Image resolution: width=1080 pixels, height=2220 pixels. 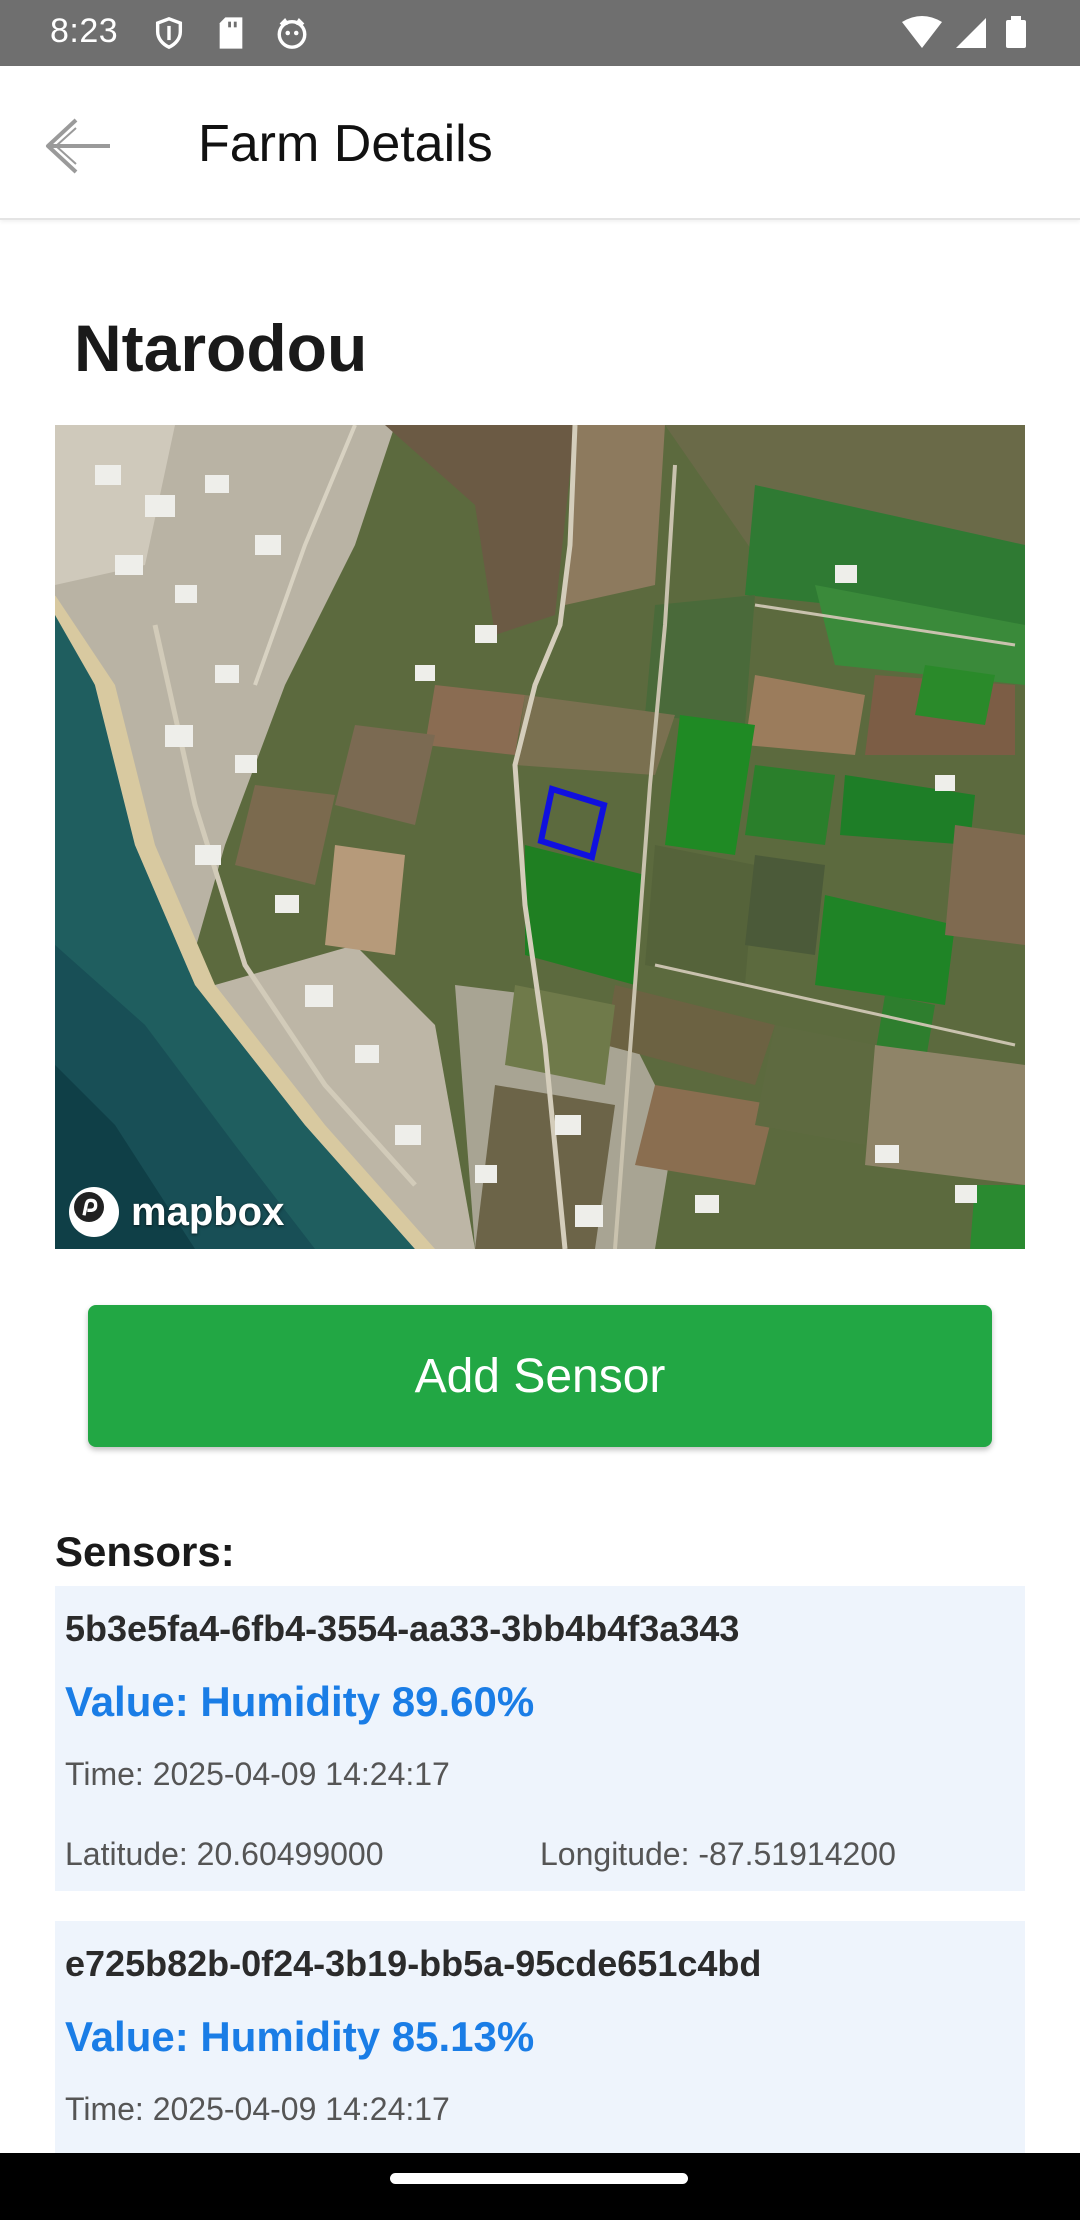 What do you see at coordinates (540, 143) in the screenshot?
I see `app-bar: Farm Details` at bounding box center [540, 143].